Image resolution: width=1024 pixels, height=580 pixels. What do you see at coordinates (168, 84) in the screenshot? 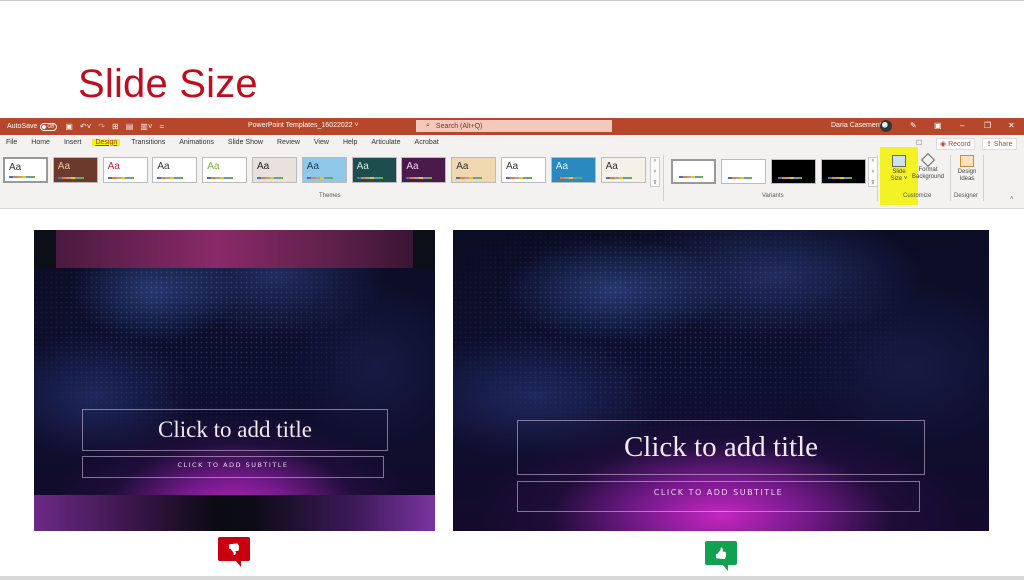
I see `page-title: Slide Size` at bounding box center [168, 84].